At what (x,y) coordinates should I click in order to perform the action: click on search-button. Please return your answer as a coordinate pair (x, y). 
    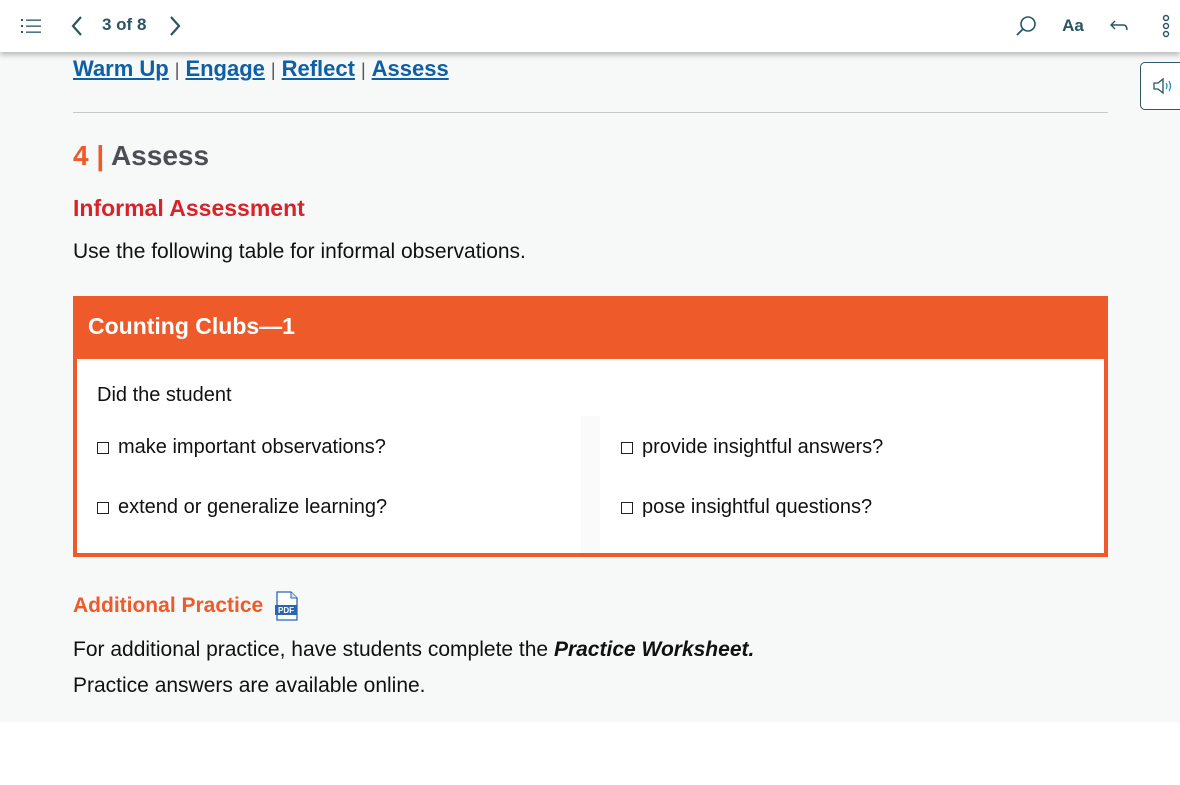
    Looking at the image, I should click on (1026, 26).